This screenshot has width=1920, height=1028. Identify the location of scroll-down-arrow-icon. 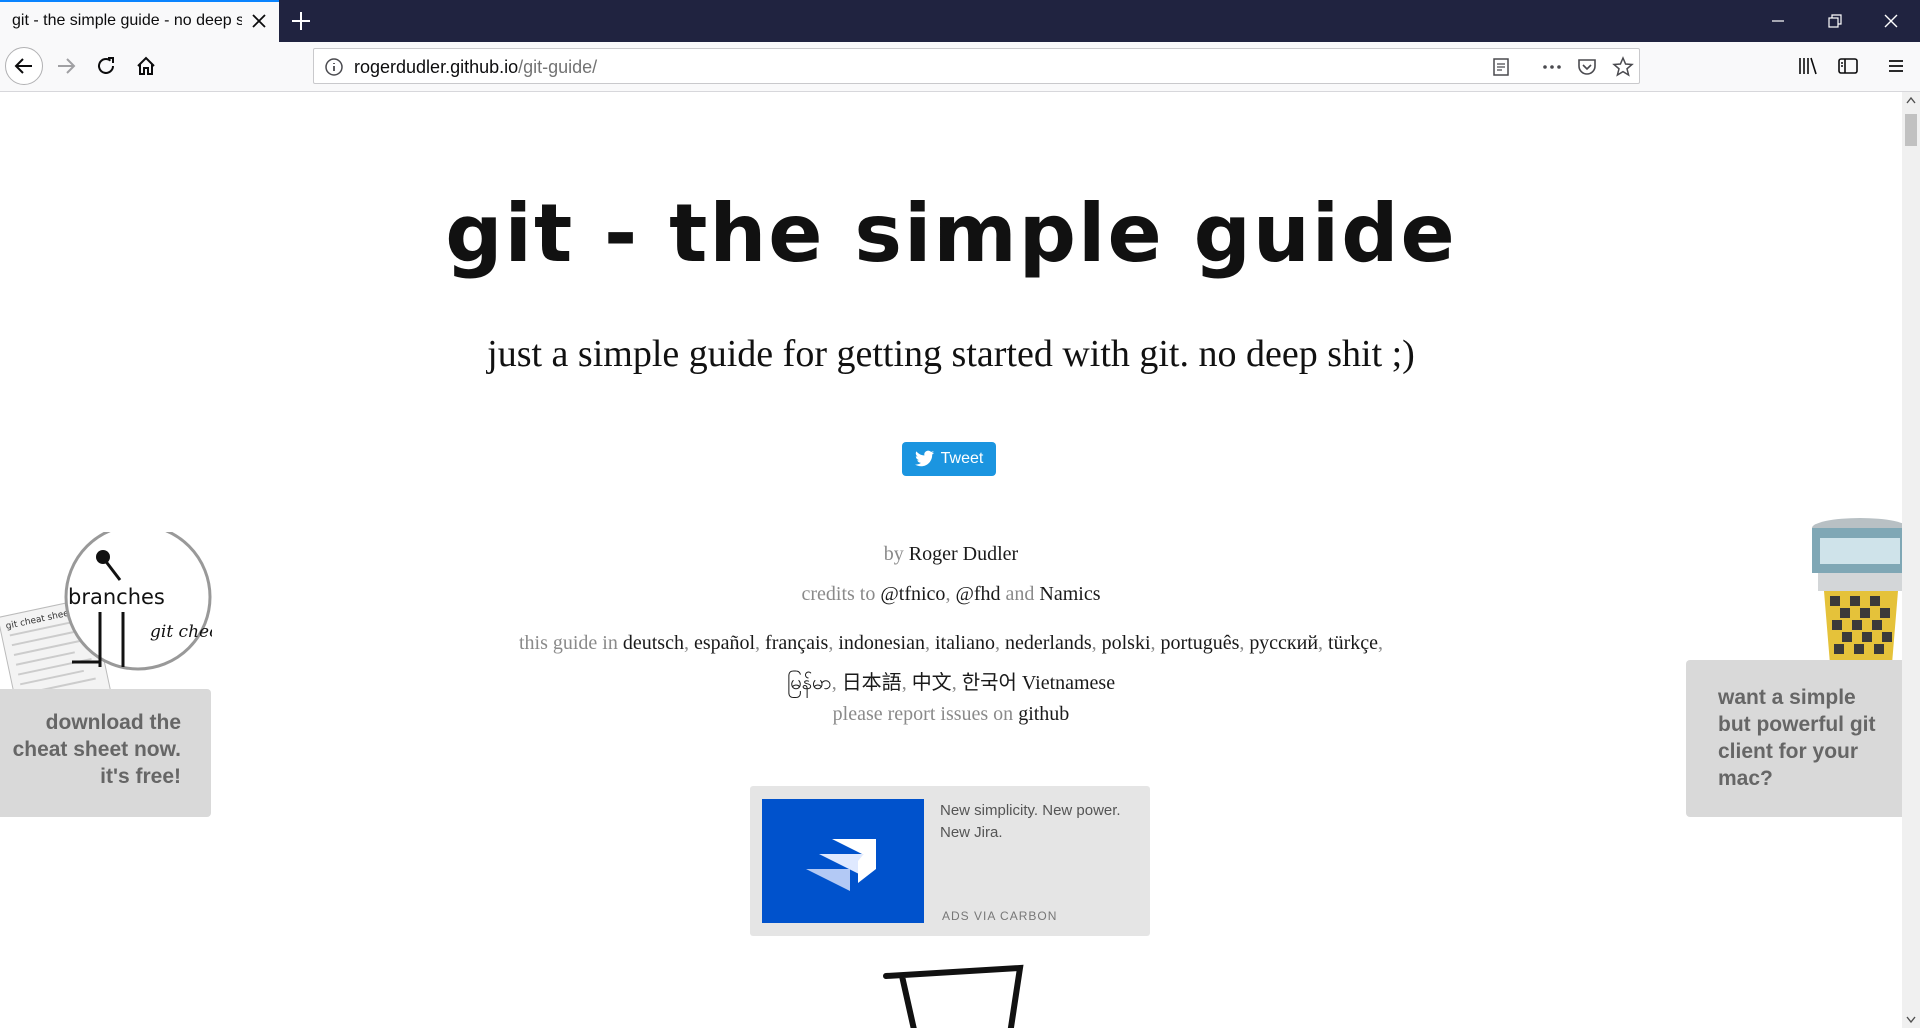
(1911, 1020).